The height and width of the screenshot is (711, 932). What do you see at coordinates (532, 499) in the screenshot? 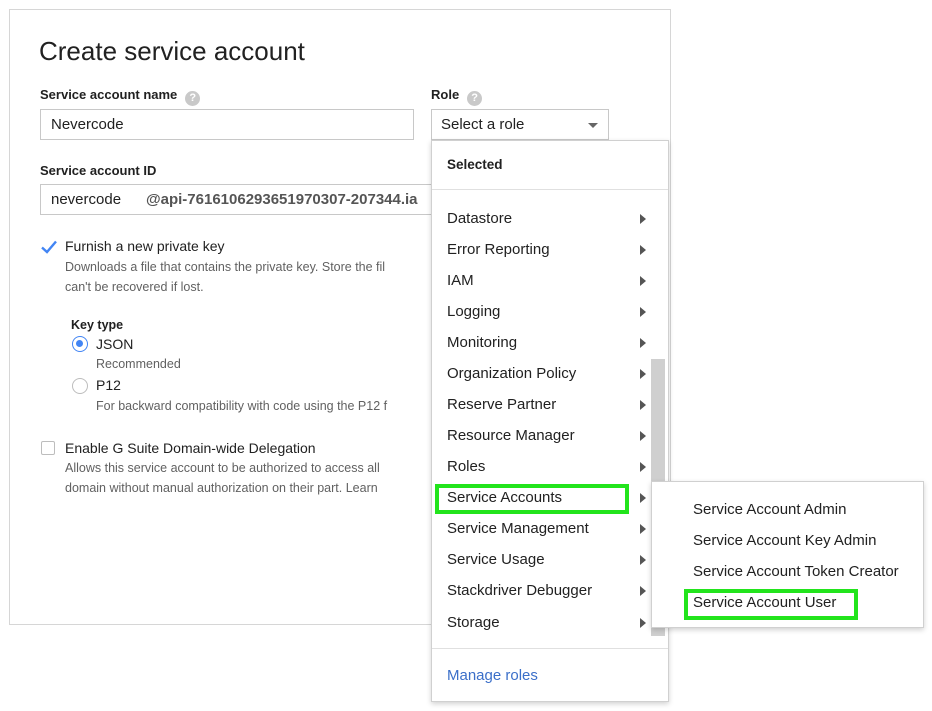
I see `highlight-service-accounts` at bounding box center [532, 499].